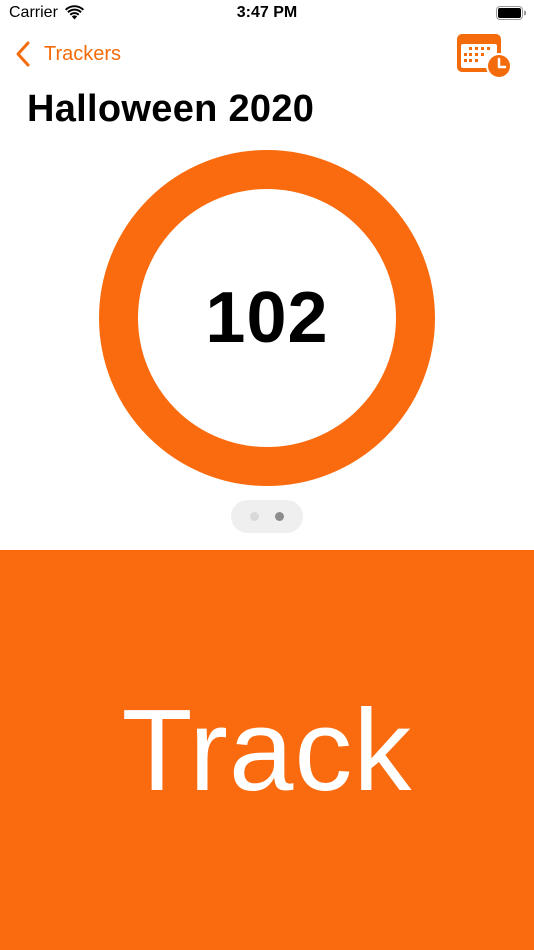 Image resolution: width=534 pixels, height=950 pixels. What do you see at coordinates (267, 516) in the screenshot?
I see `page-indicator` at bounding box center [267, 516].